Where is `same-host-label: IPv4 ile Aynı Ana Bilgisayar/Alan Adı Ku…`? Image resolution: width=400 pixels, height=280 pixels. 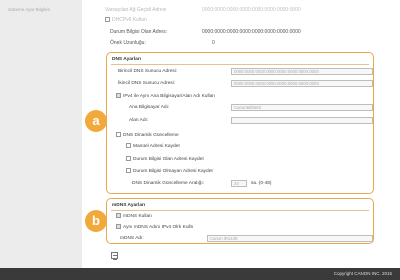
same-host-label: IPv4 ile Aynı Ana Bilgisayar/Alan Adı Ku… is located at coordinates (169, 96).